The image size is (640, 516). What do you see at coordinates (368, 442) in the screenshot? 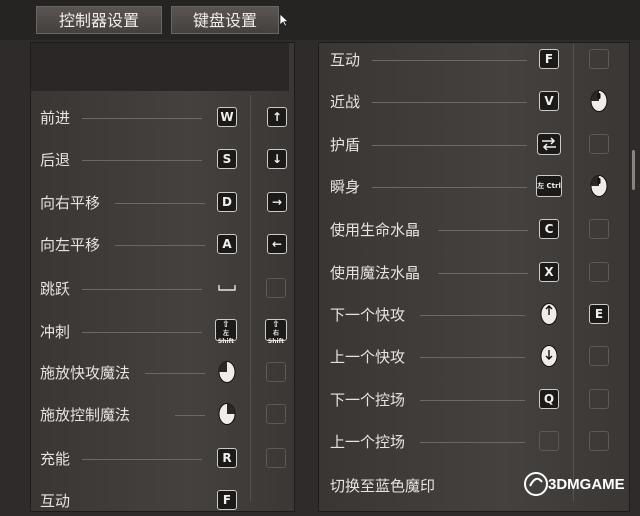
I see `action-label: 上一个控场` at bounding box center [368, 442].